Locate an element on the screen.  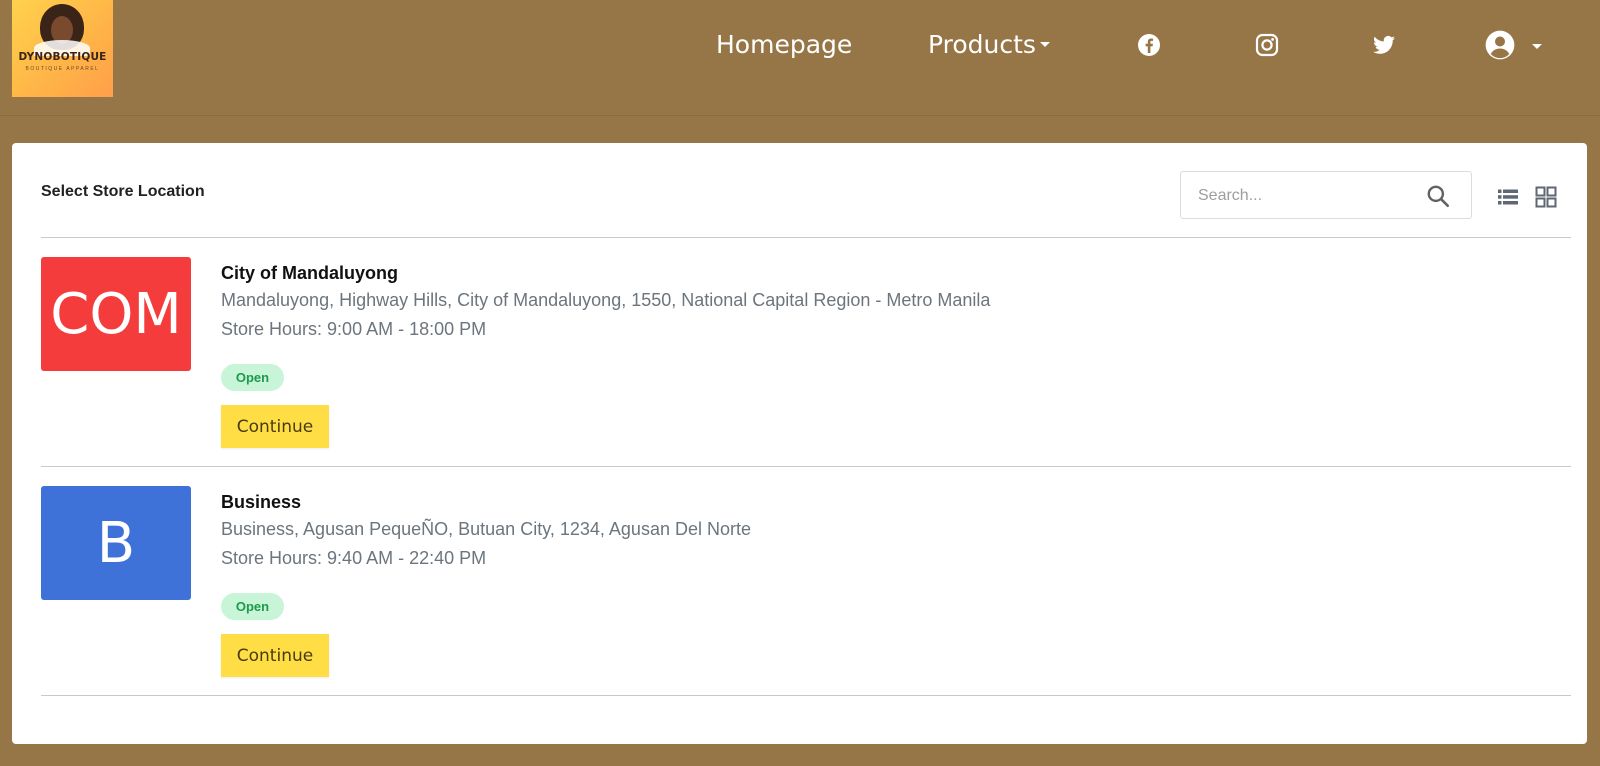
brand-tagline: BOUTIQUE APPAREL is located at coordinates (62, 69).